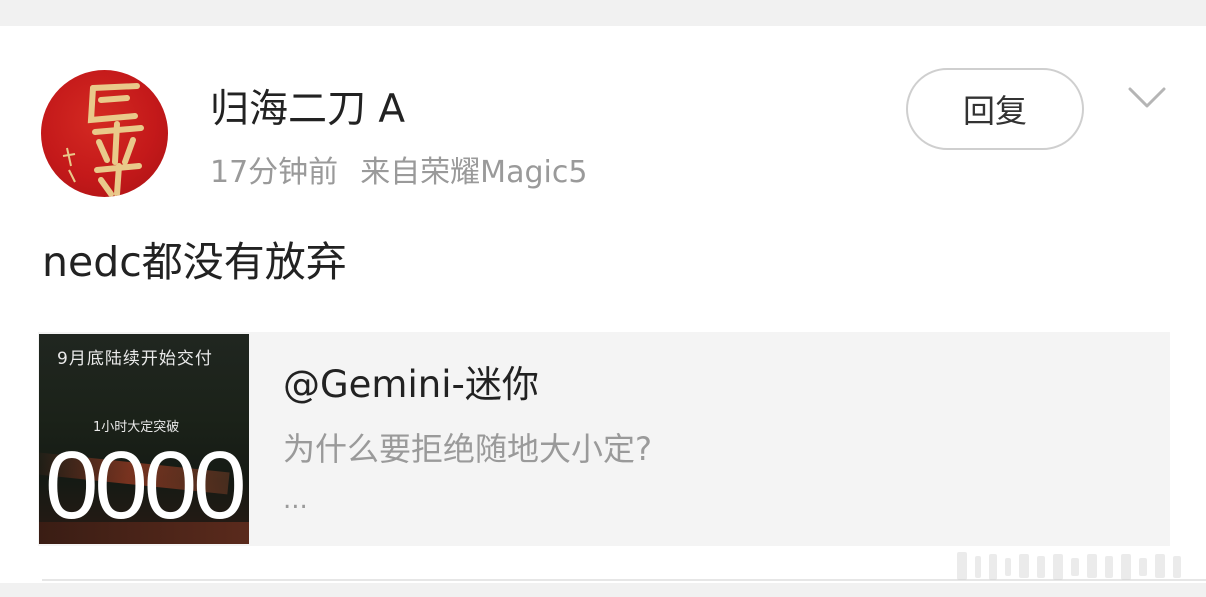 Image resolution: width=1206 pixels, height=597 pixels. Describe the element at coordinates (467, 449) in the screenshot. I see `quoted-post-snippet: 为什么要拒绝随地大小定?` at that location.